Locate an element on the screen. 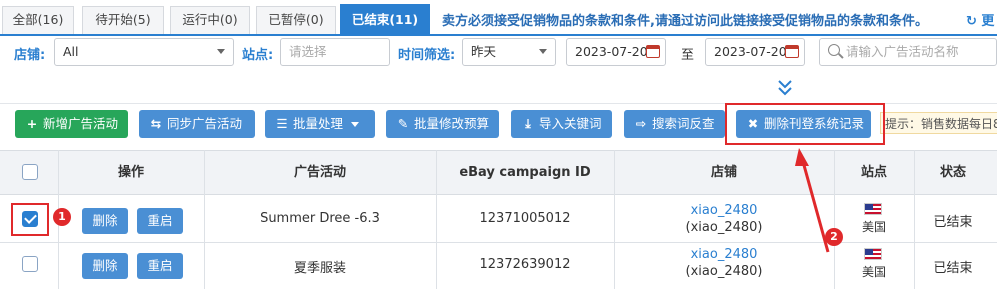  campaign-name: Summer Dree -6.3 is located at coordinates (320, 218).